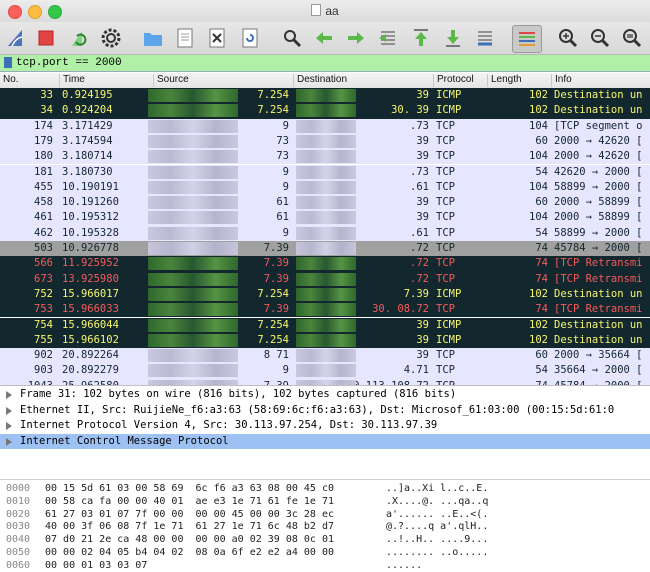  Describe the element at coordinates (79, 38) in the screenshot. I see `restart-capture-icon` at that location.